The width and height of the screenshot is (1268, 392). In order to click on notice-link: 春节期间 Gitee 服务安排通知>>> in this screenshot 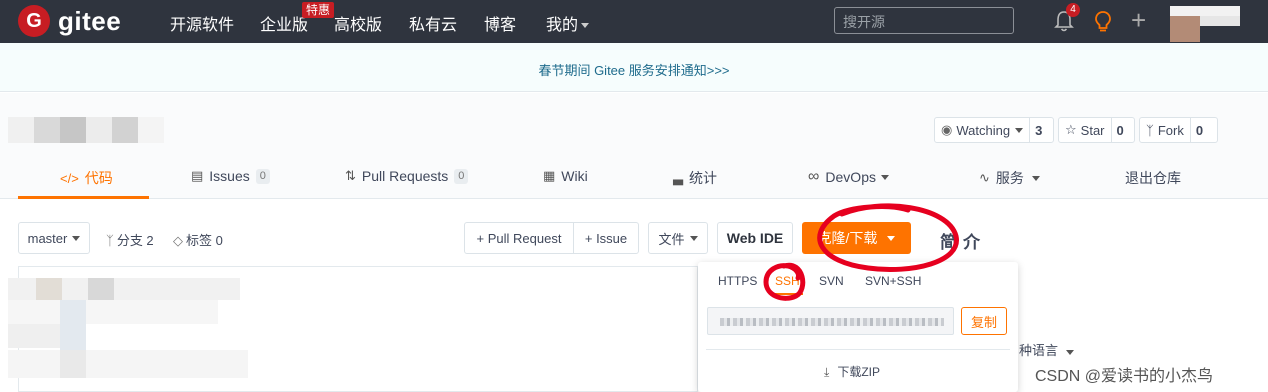, I will do `click(634, 69)`.